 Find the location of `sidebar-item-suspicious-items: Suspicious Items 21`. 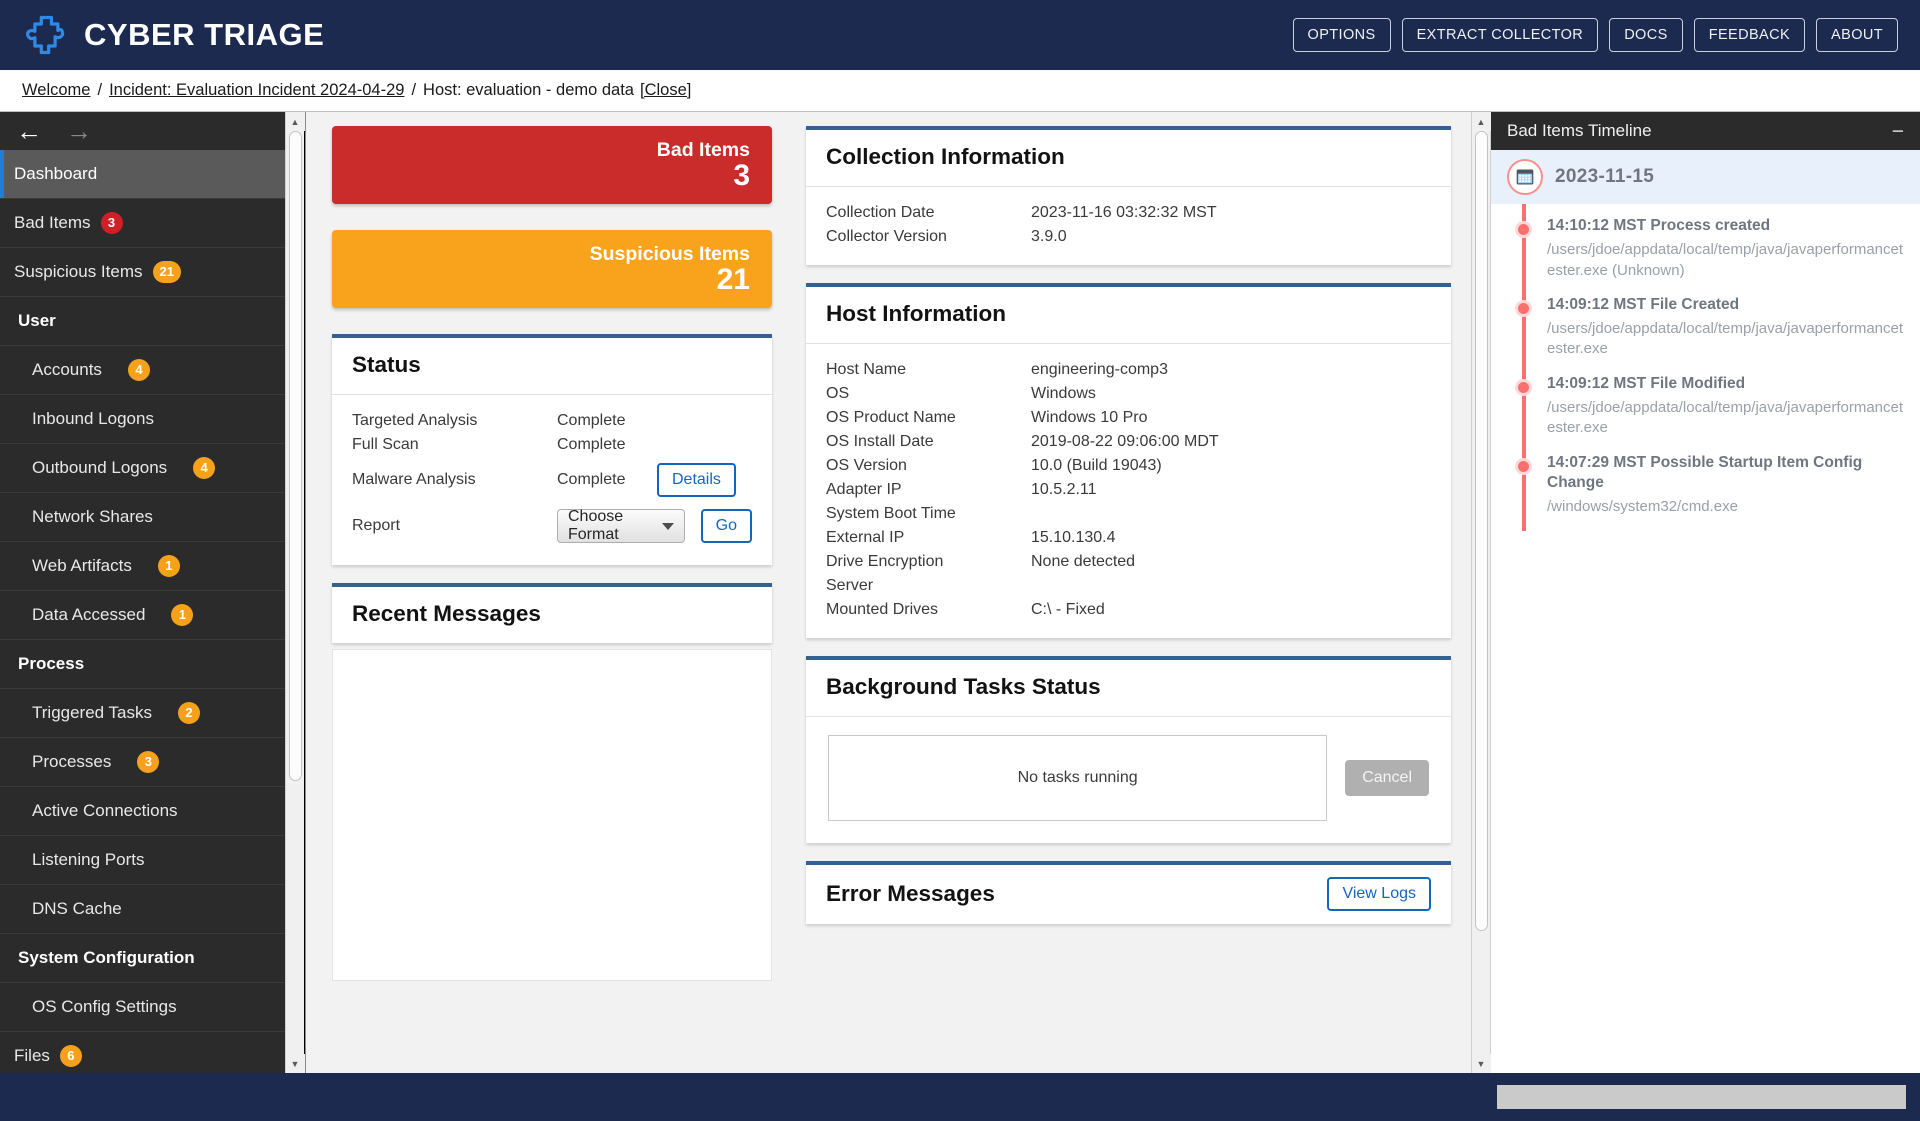

sidebar-item-suspicious-items: Suspicious Items 21 is located at coordinates (142, 272).